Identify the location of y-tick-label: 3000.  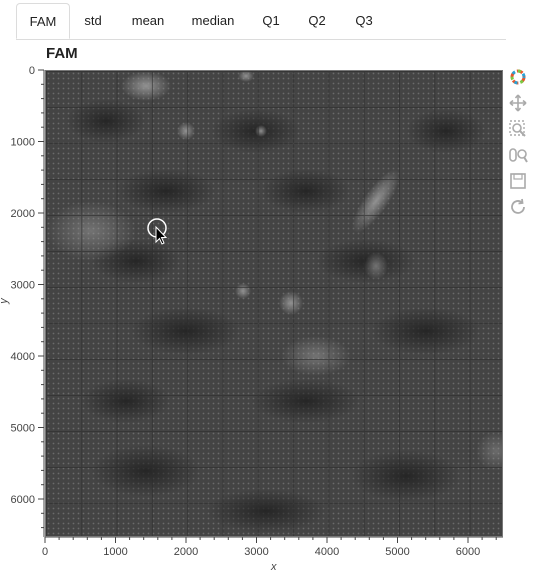
(23, 286).